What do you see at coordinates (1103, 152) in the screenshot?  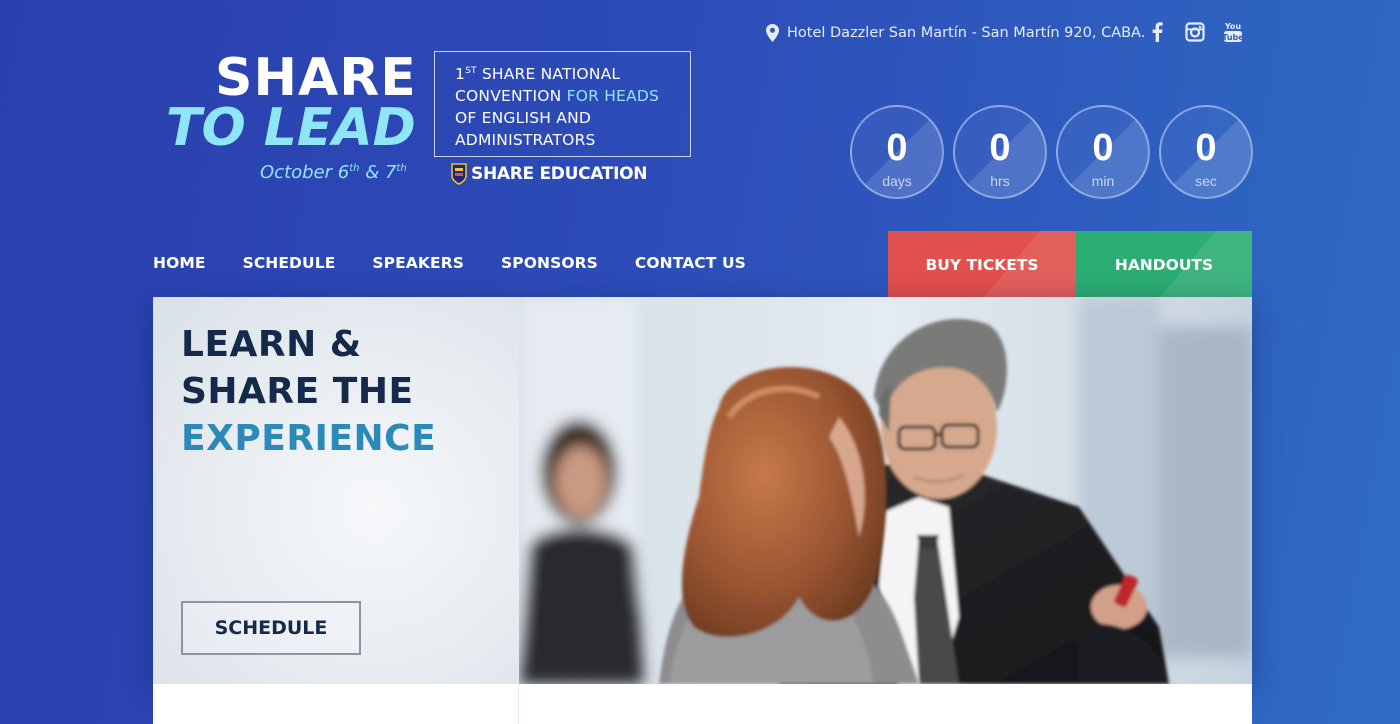 I see `countdown-minutes: 0 min` at bounding box center [1103, 152].